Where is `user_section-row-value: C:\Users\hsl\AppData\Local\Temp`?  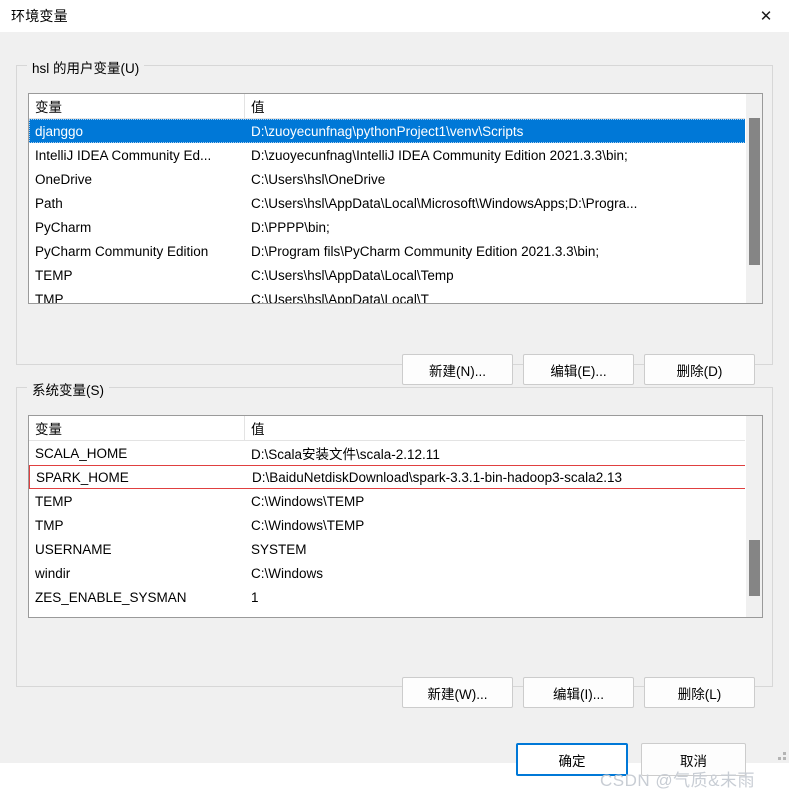
user_section-row-value: C:\Users\hsl\AppData\Local\Temp is located at coordinates (352, 275).